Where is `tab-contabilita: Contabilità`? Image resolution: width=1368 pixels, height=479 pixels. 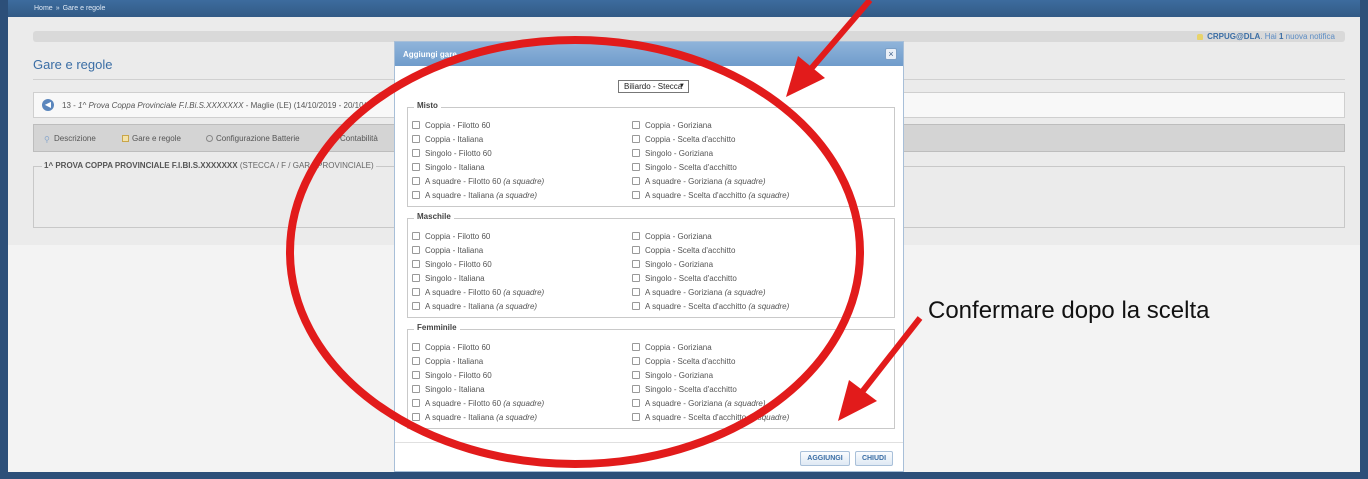 tab-contabilita: Contabilità is located at coordinates (354, 138).